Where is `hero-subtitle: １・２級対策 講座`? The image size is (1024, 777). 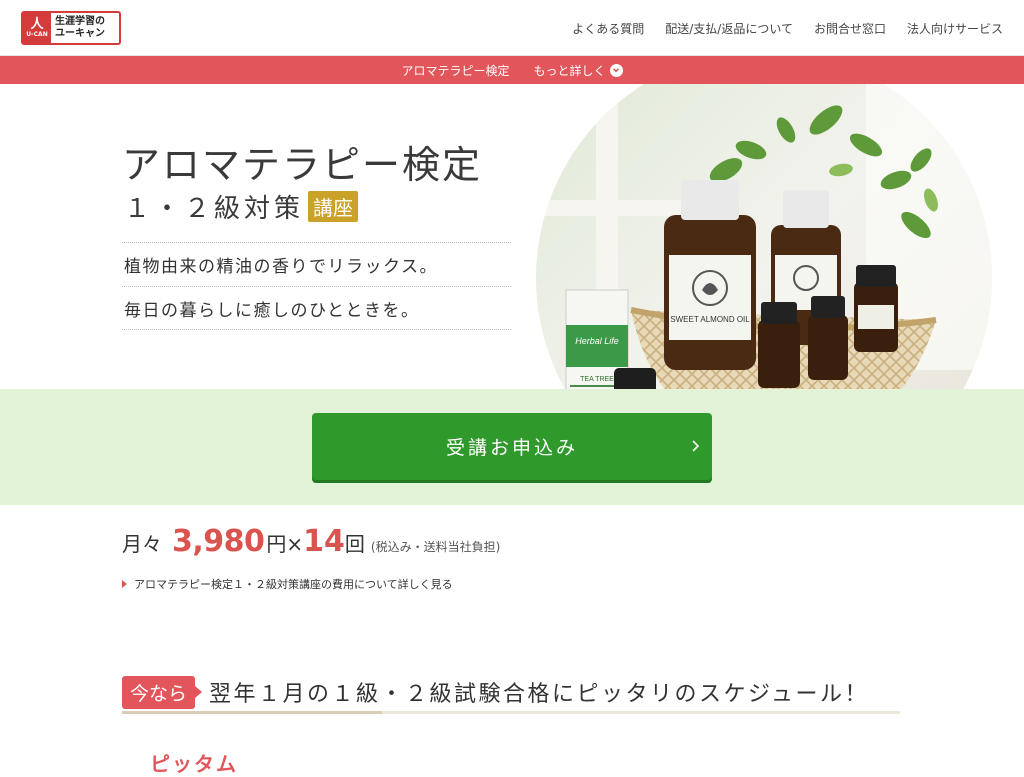 hero-subtitle: １・２級対策 講座 is located at coordinates (241, 206).